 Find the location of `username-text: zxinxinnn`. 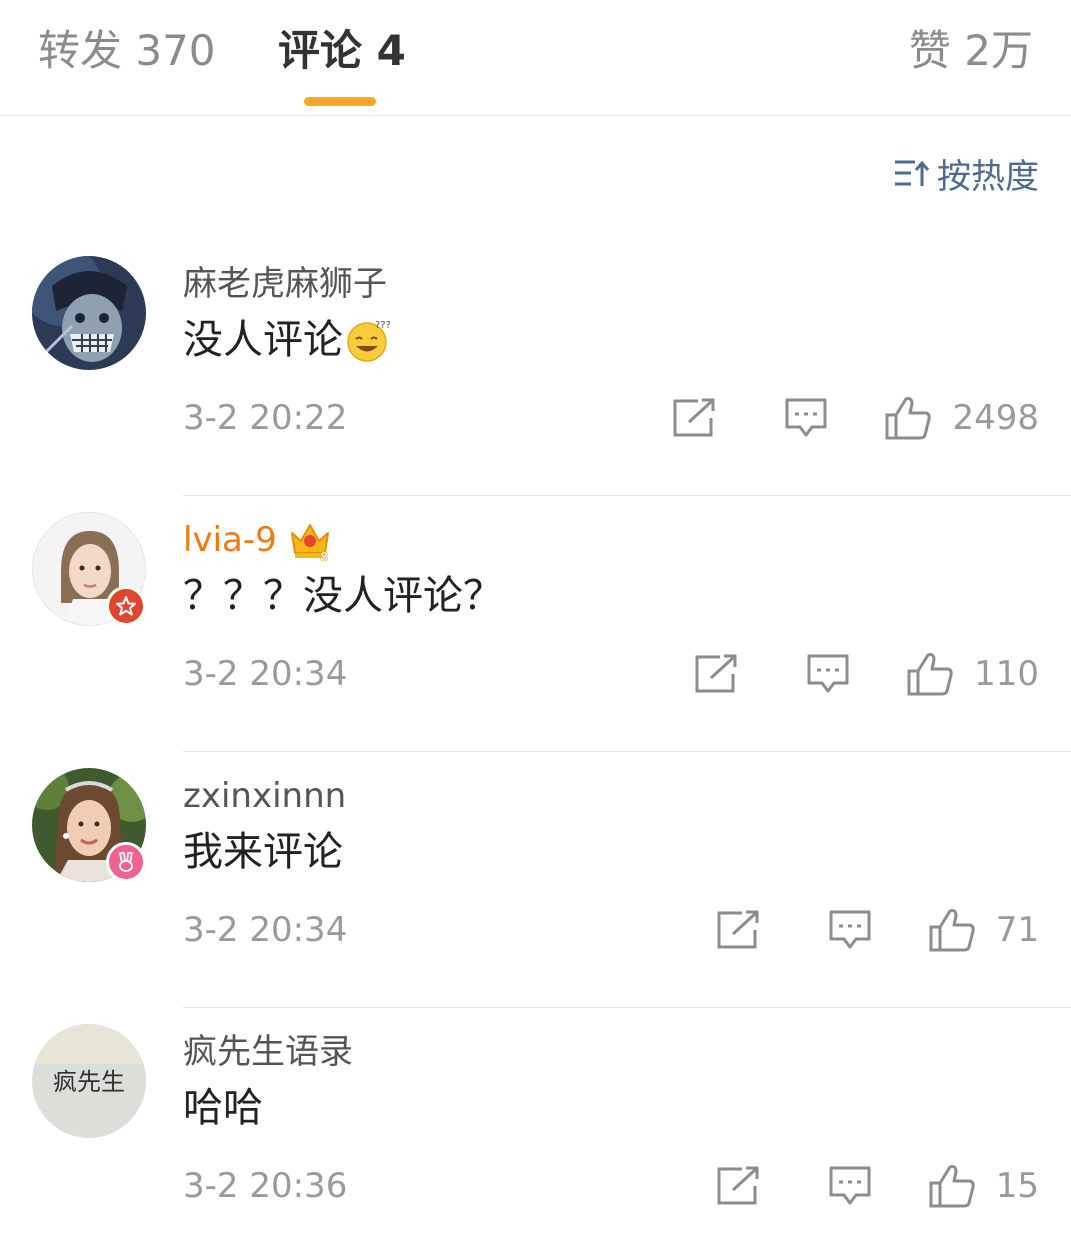

username-text: zxinxinnn is located at coordinates (265, 796).